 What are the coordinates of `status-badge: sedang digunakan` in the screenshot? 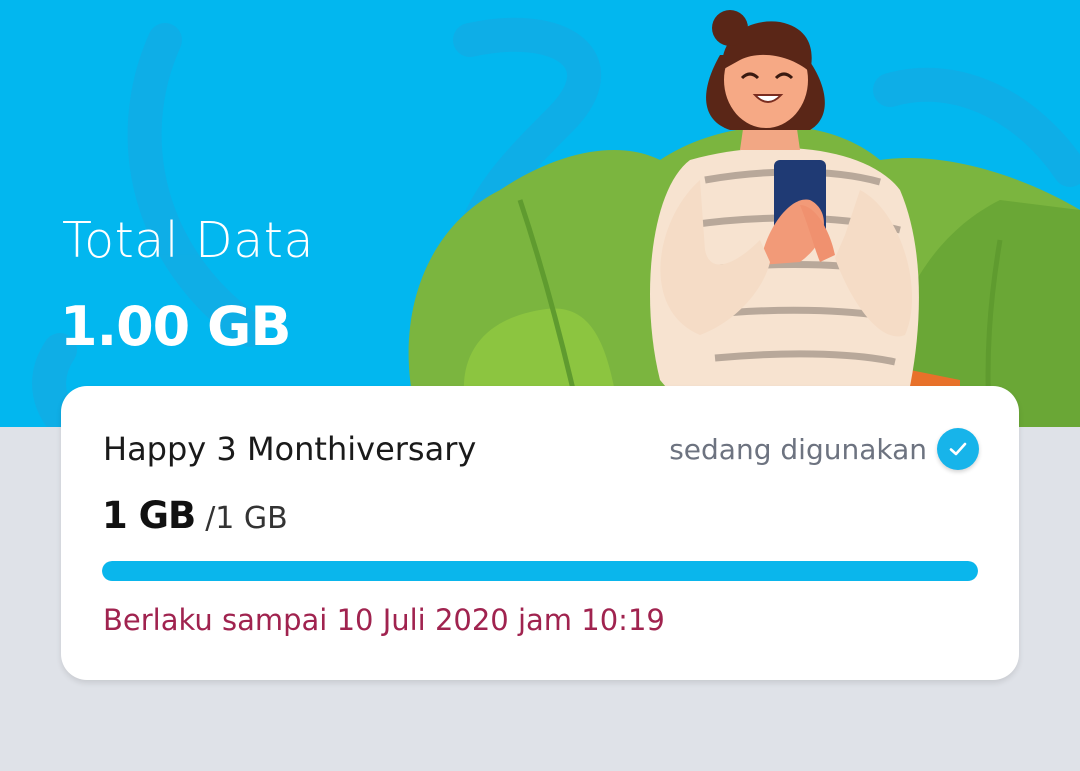 It's located at (824, 449).